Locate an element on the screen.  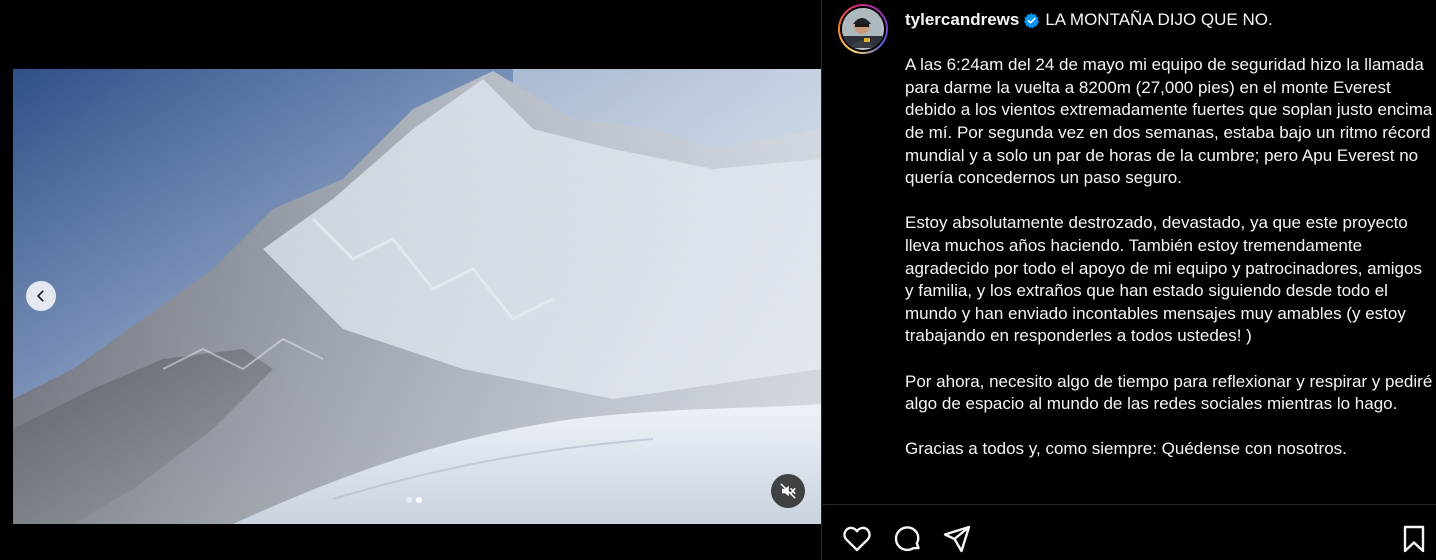
comment-button is located at coordinates (907, 539).